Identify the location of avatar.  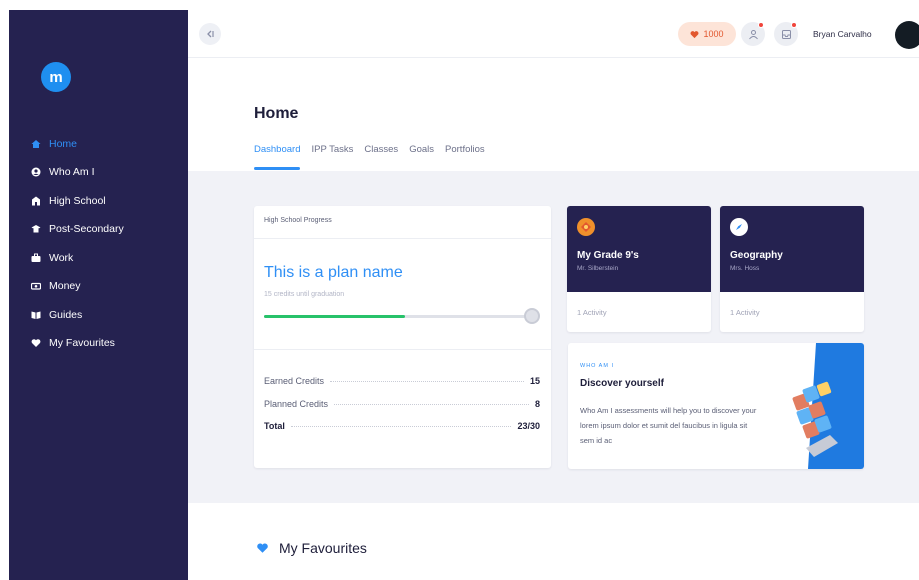
(907, 35).